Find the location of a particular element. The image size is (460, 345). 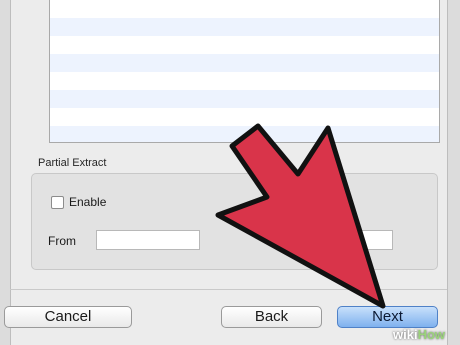

from-input is located at coordinates (148, 240).